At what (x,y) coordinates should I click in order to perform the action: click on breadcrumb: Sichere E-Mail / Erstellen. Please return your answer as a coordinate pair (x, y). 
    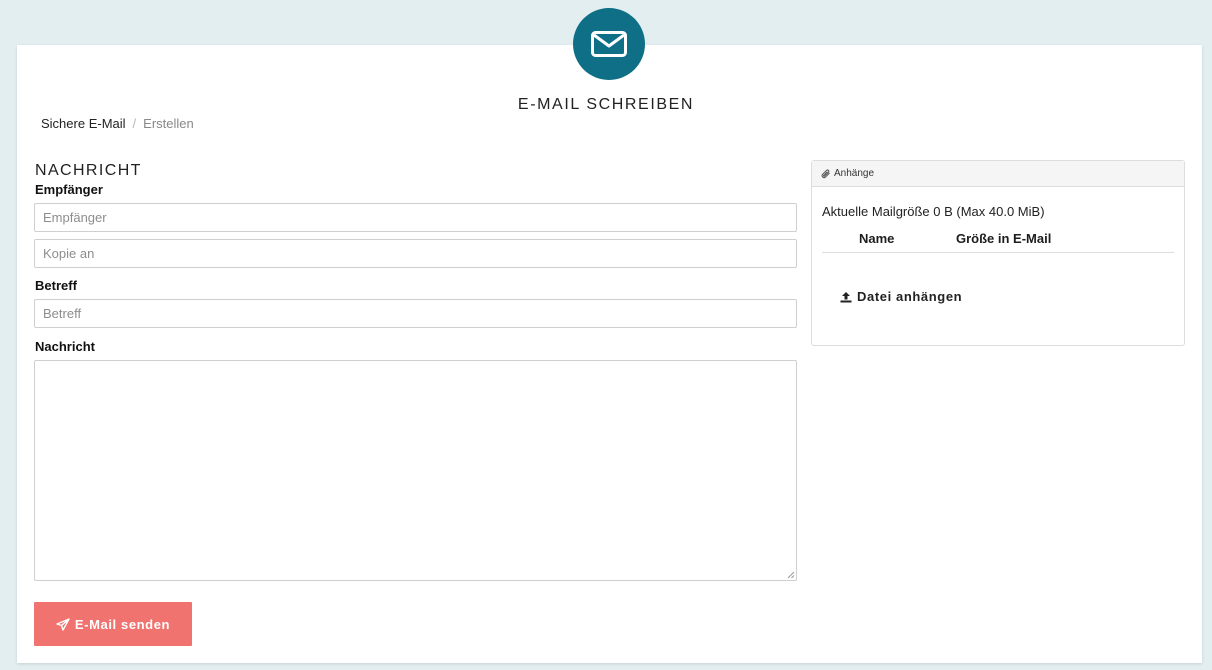
    Looking at the image, I should click on (117, 123).